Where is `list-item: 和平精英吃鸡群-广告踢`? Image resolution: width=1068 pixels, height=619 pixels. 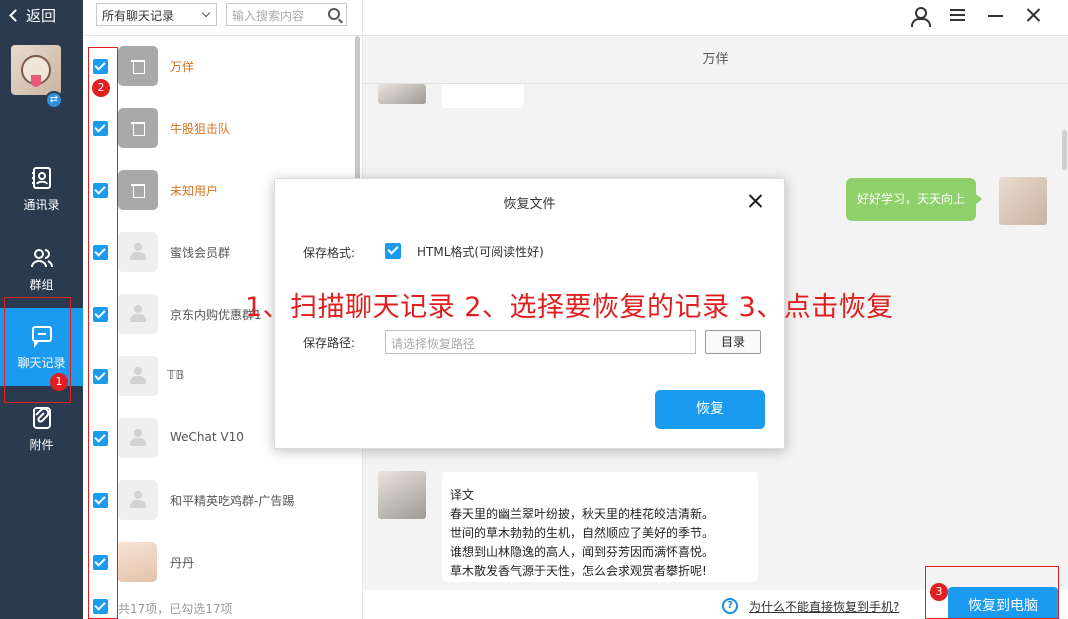
list-item: 和平精英吃鸡群-广告踢 is located at coordinates (219, 501).